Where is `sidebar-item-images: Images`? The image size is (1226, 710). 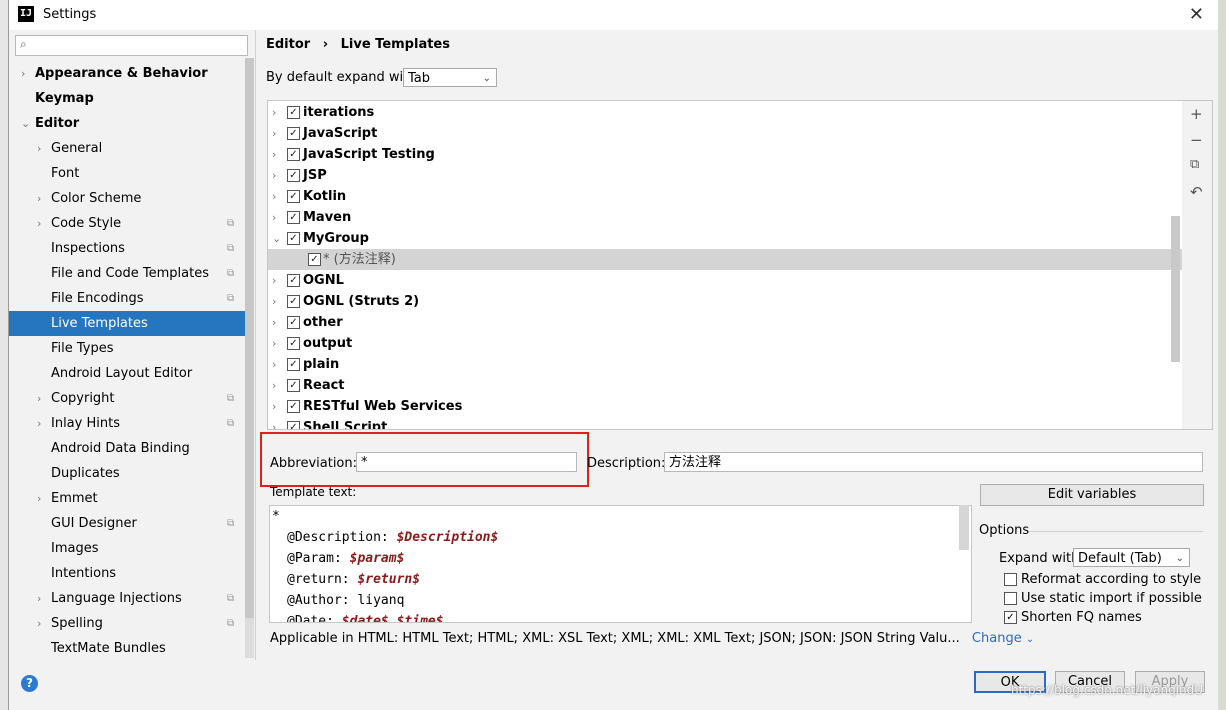
sidebar-item-images: Images is located at coordinates (127, 548).